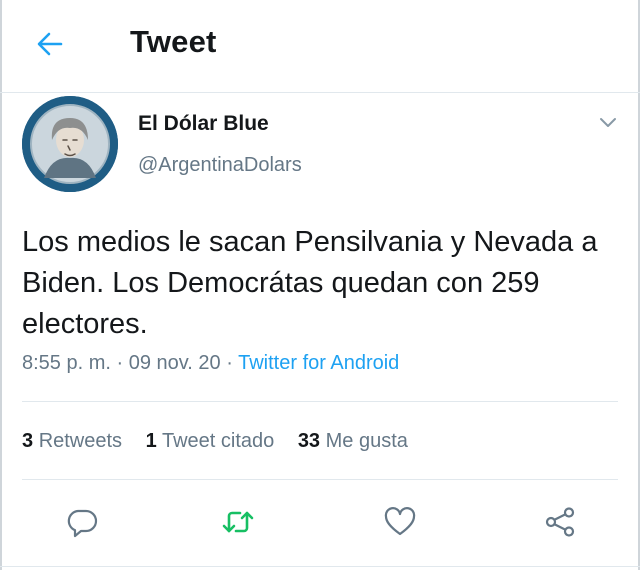 The width and height of the screenshot is (640, 570). I want to click on quotes-count: 1, so click(151, 441).